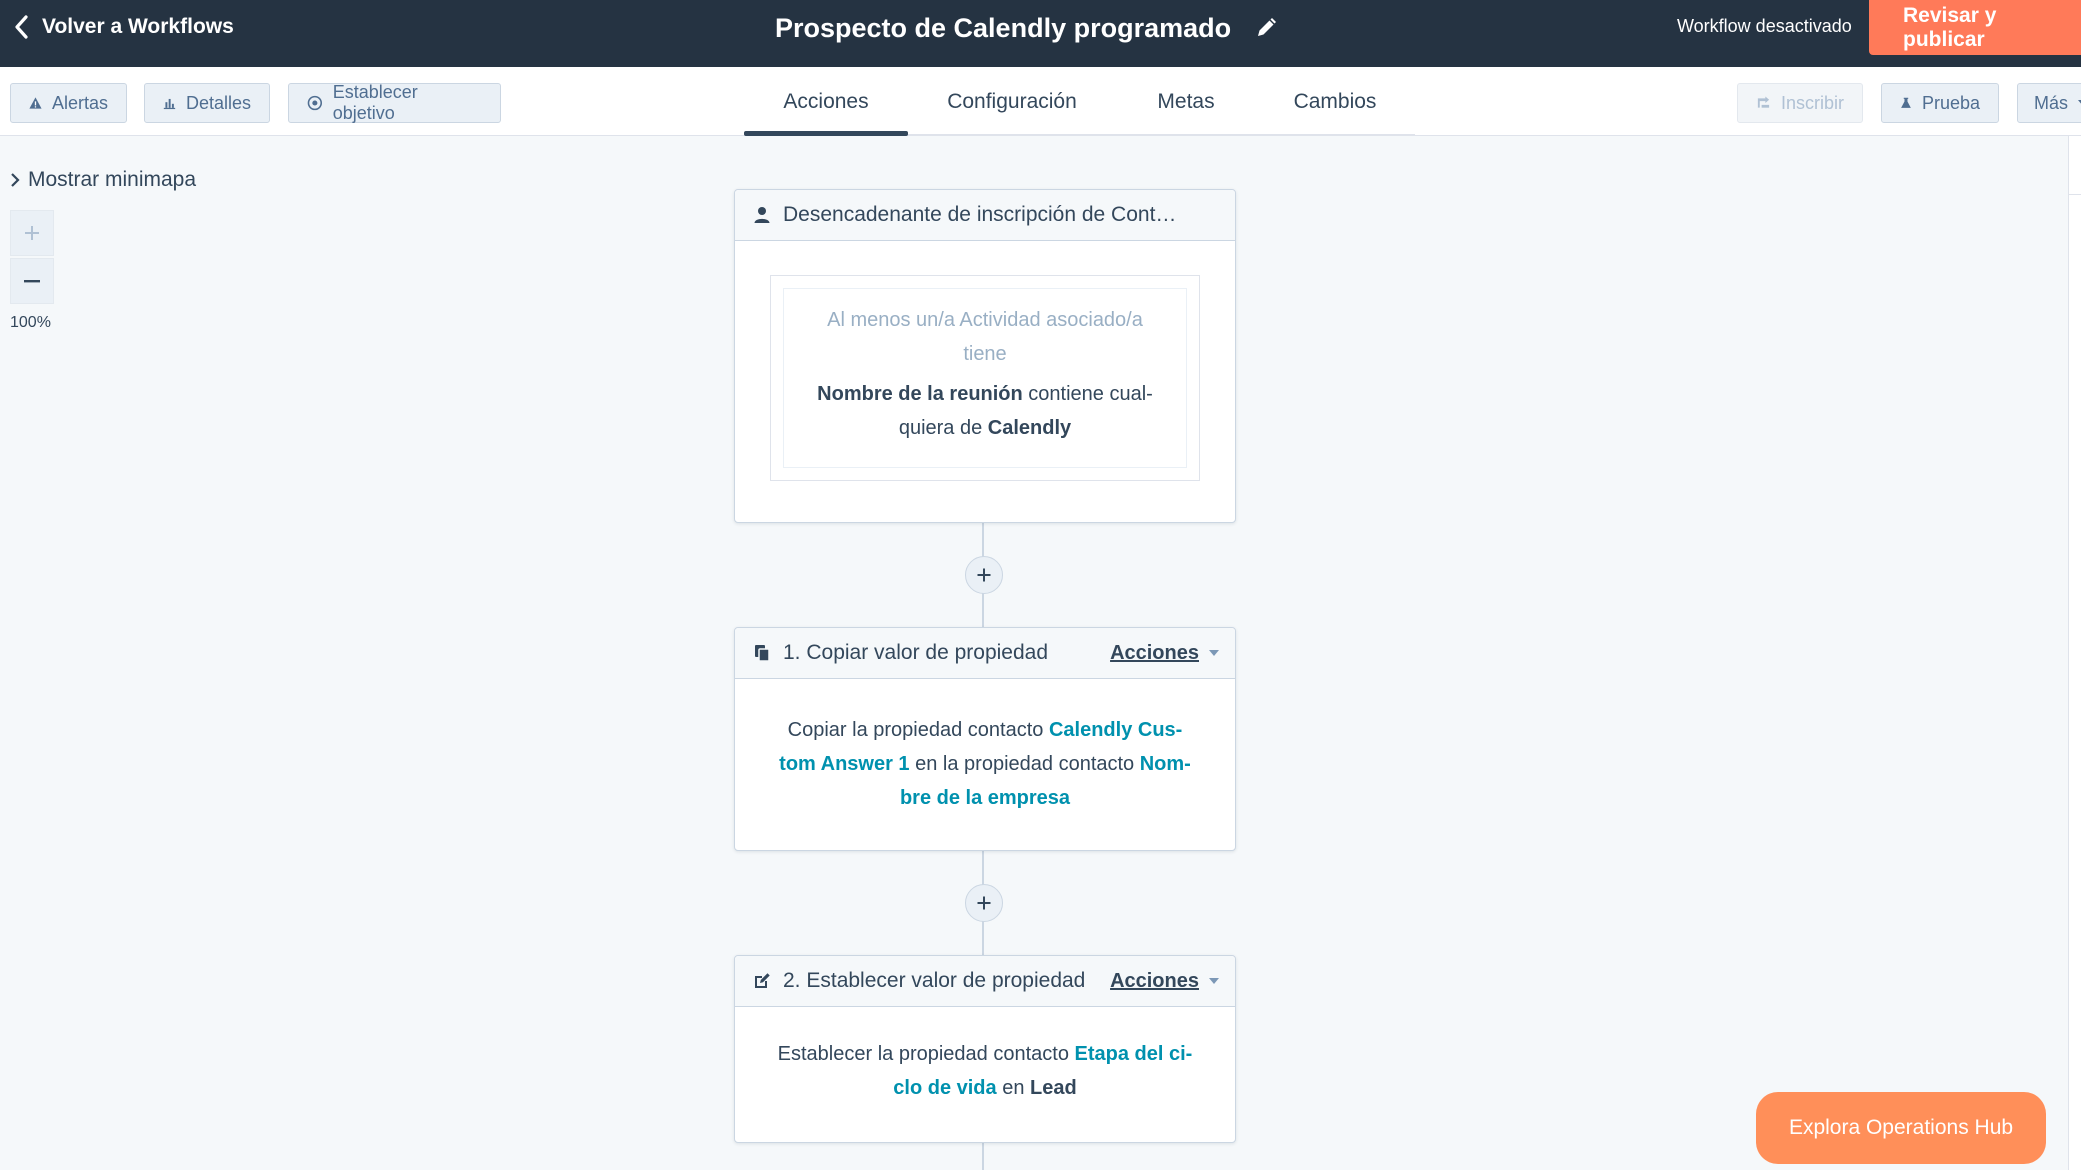  Describe the element at coordinates (21, 26) in the screenshot. I see `chevron-left-icon` at that location.